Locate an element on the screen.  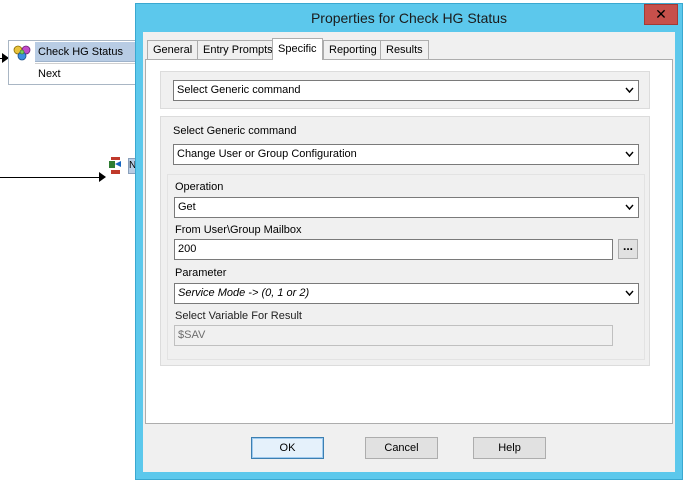
ok-button: OK is located at coordinates (287, 448).